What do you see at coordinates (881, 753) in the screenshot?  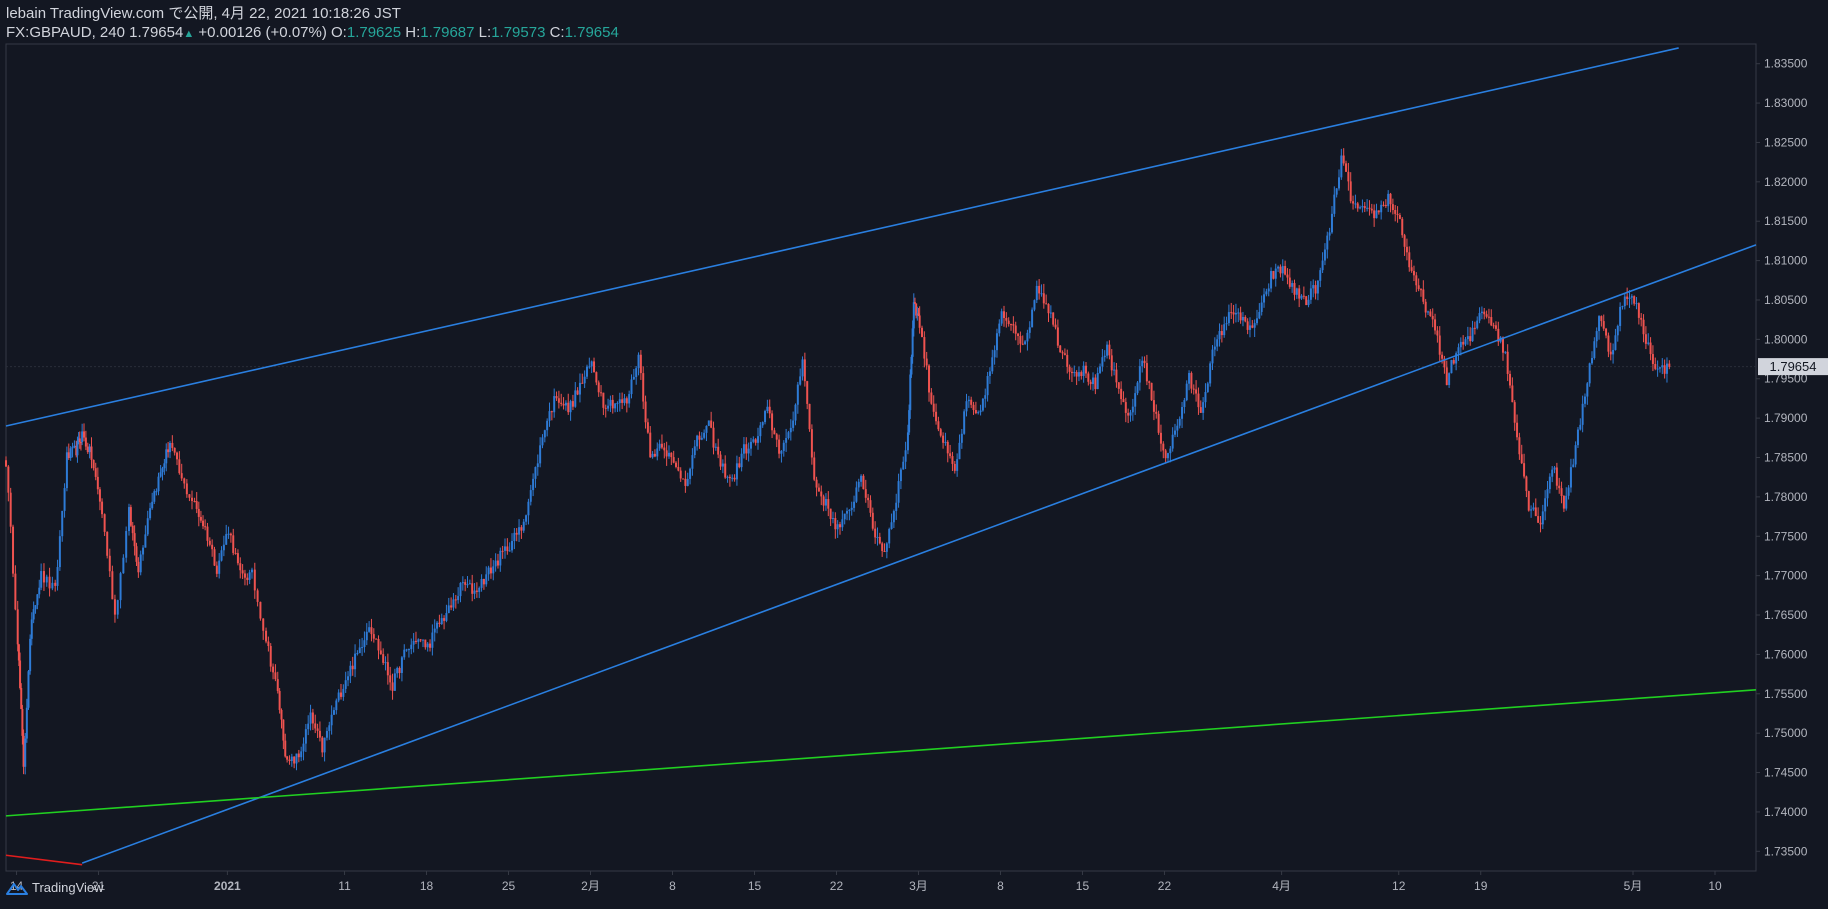 I see `trend-line-support` at bounding box center [881, 753].